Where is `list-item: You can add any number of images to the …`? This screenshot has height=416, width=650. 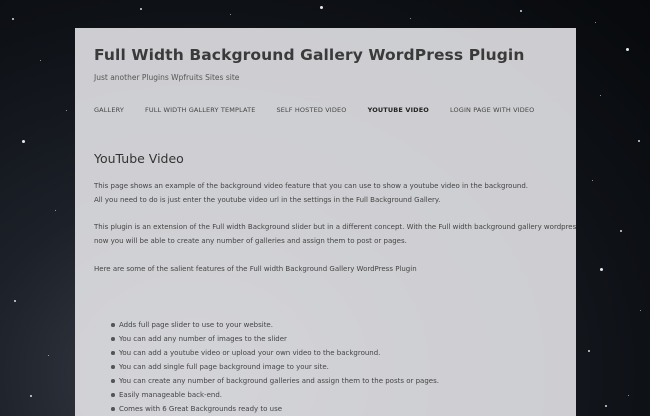 list-item: You can add any number of images to the … is located at coordinates (275, 339).